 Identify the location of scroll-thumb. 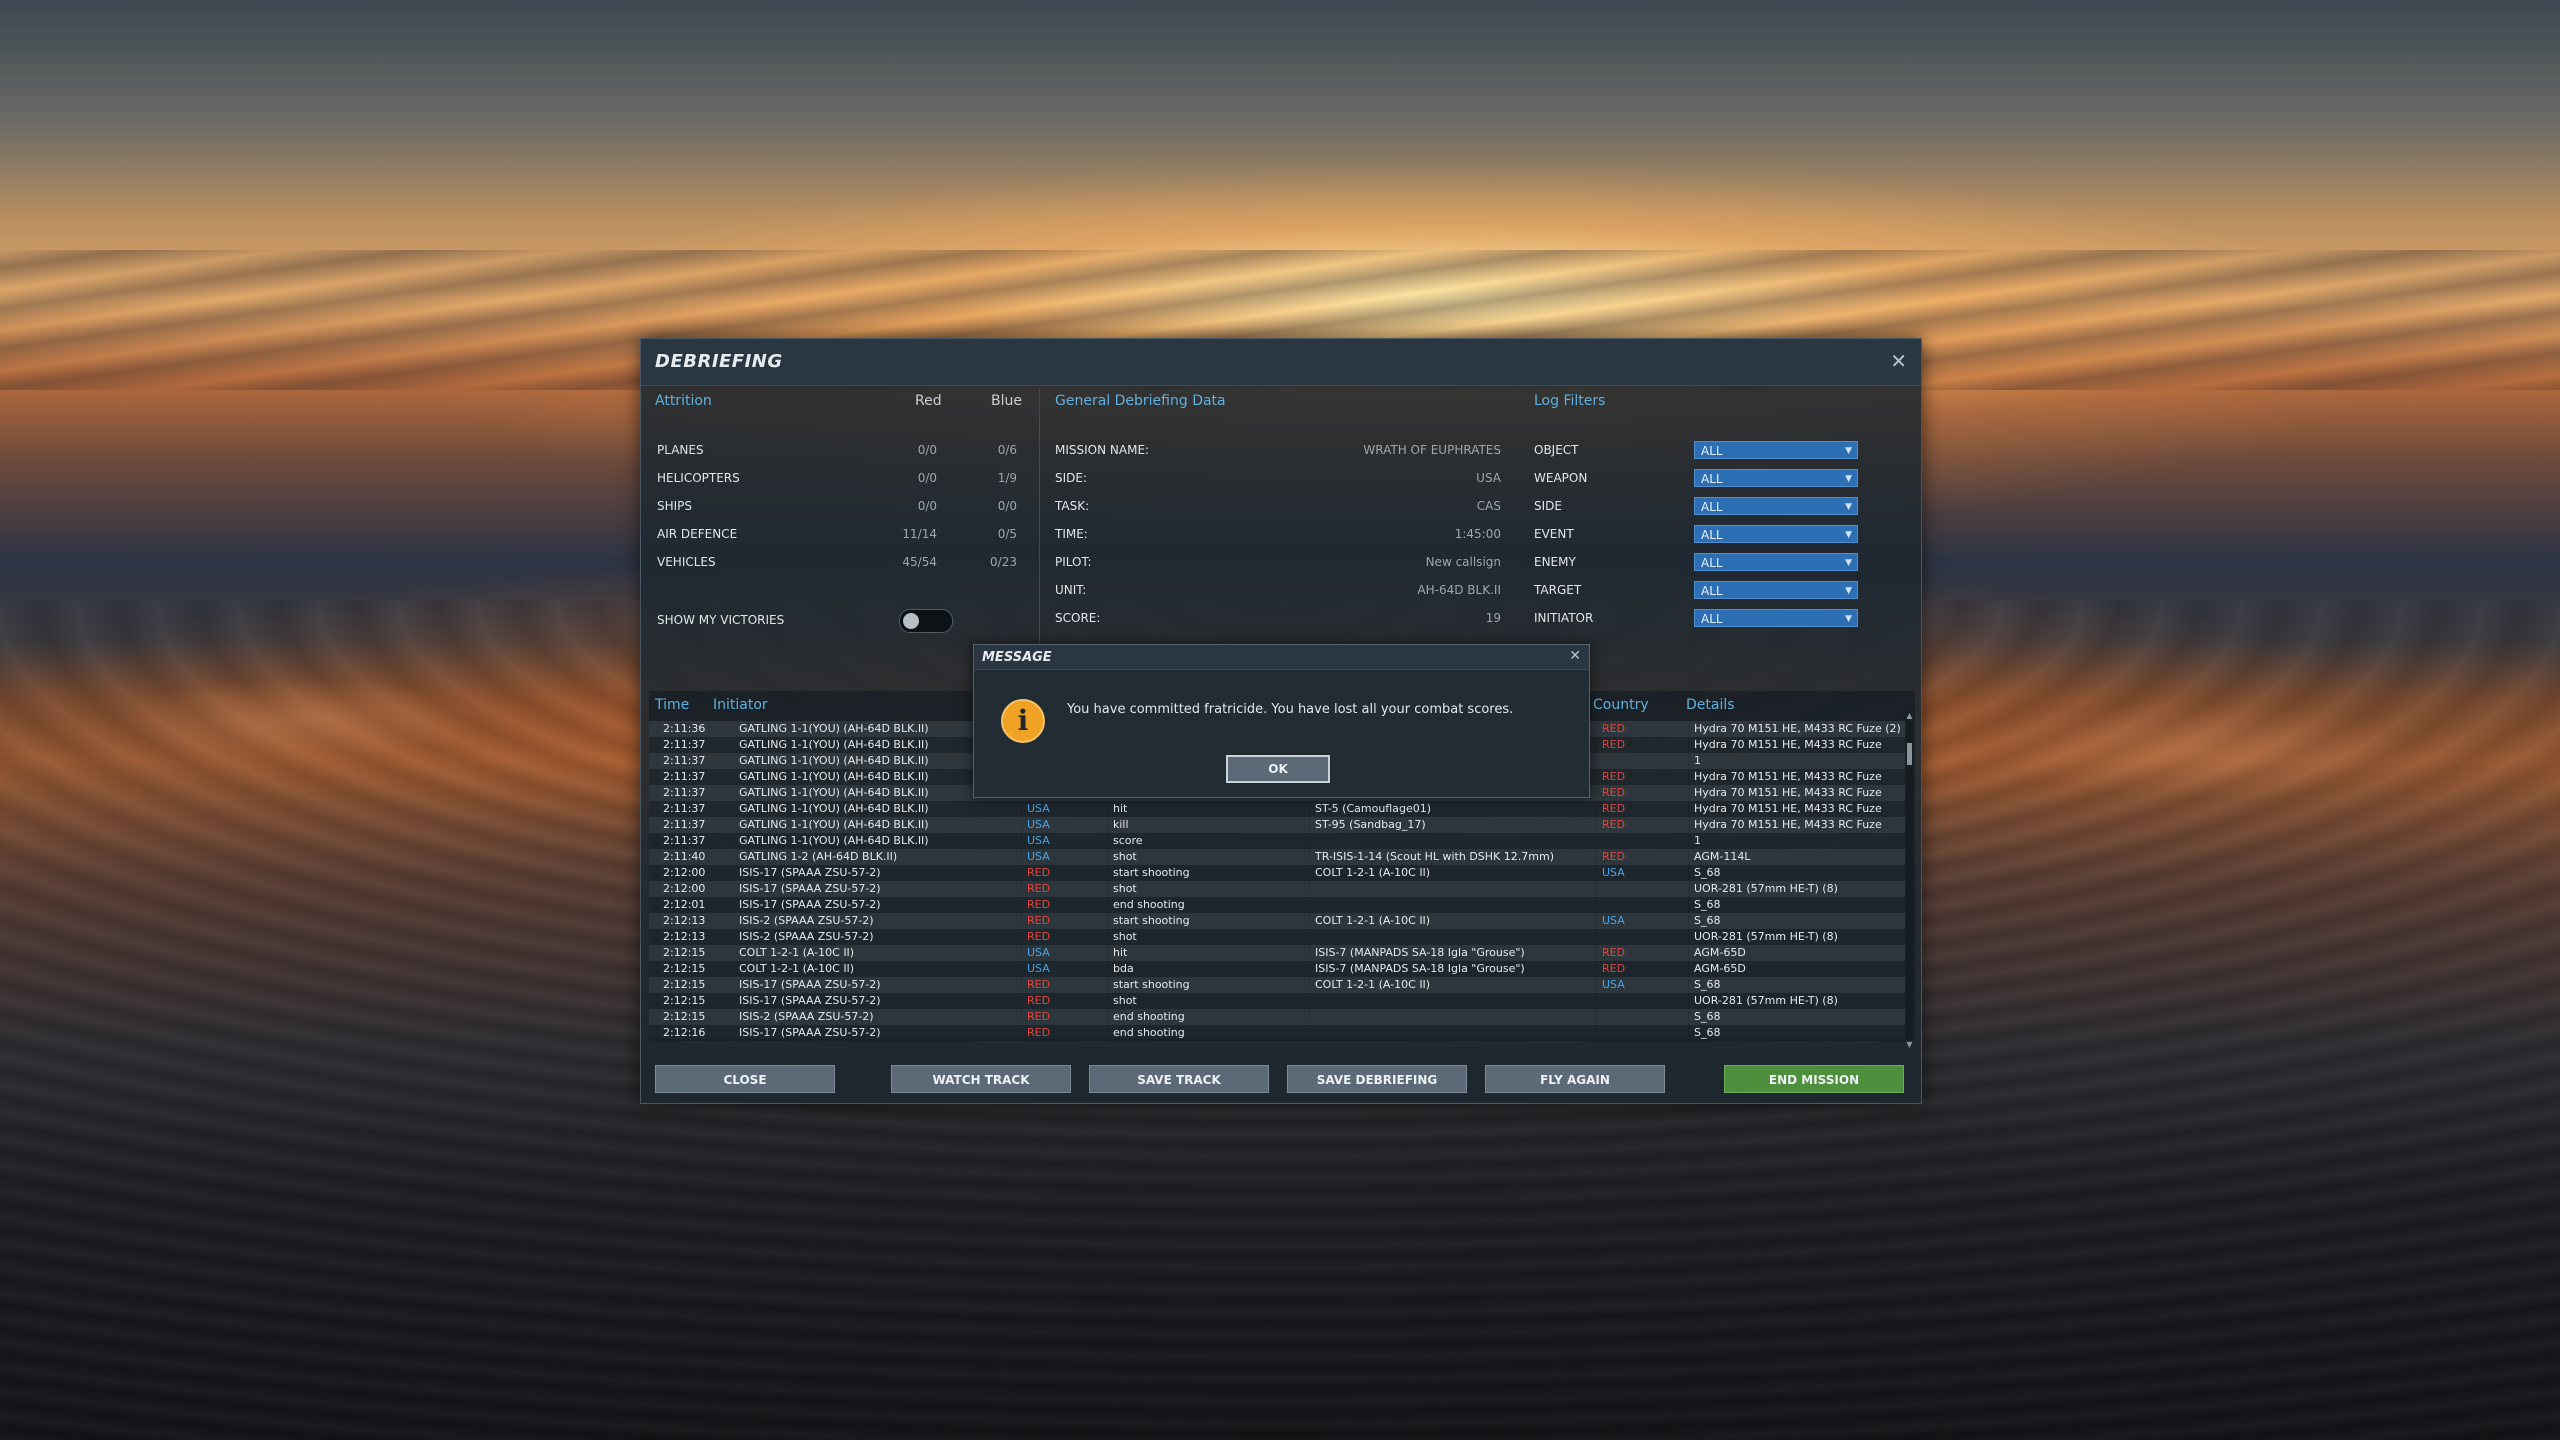
(1909, 754).